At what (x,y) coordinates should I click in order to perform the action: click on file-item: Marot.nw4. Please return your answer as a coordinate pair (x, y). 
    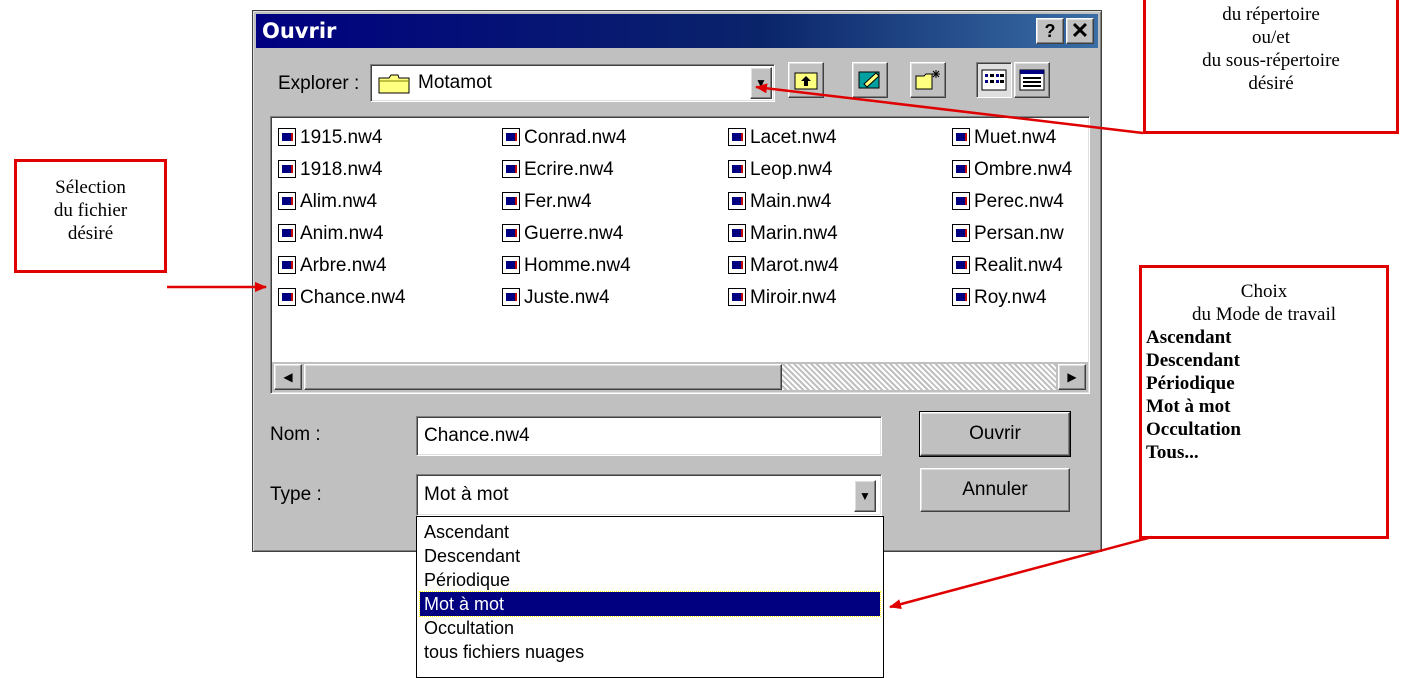
    Looking at the image, I should click on (833, 266).